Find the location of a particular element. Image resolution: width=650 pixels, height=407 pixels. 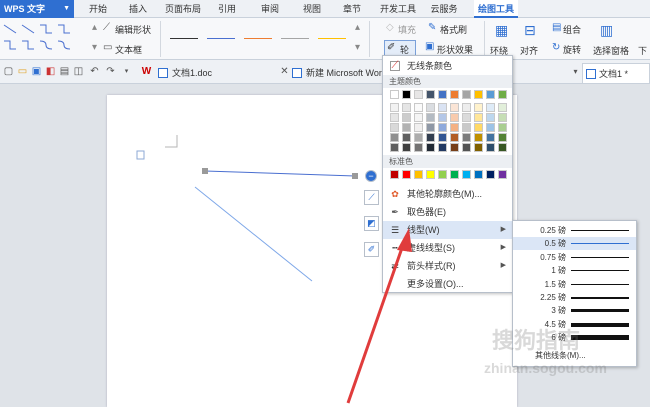

watermark-url: zhinan.sogou.com is located at coordinates (545, 368).